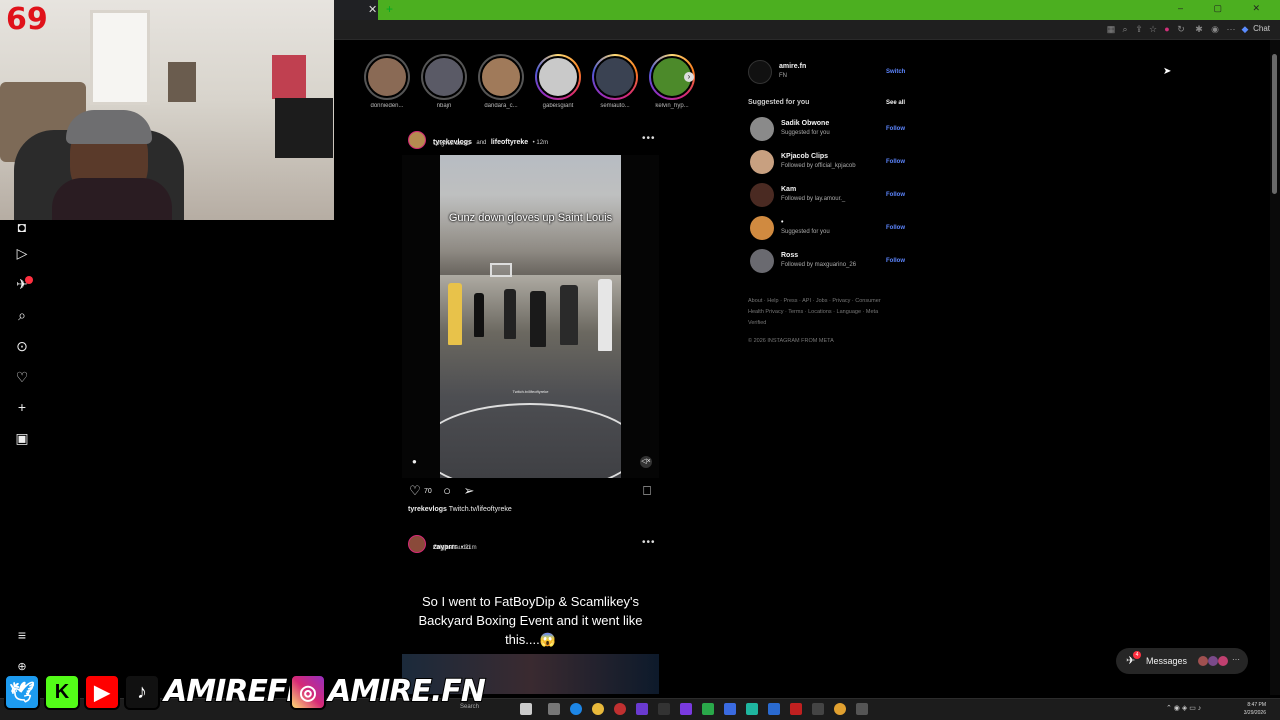 This screenshot has width=1280, height=720. I want to click on suggestion-sub: Followed by official_kpjacob, so click(818, 166).